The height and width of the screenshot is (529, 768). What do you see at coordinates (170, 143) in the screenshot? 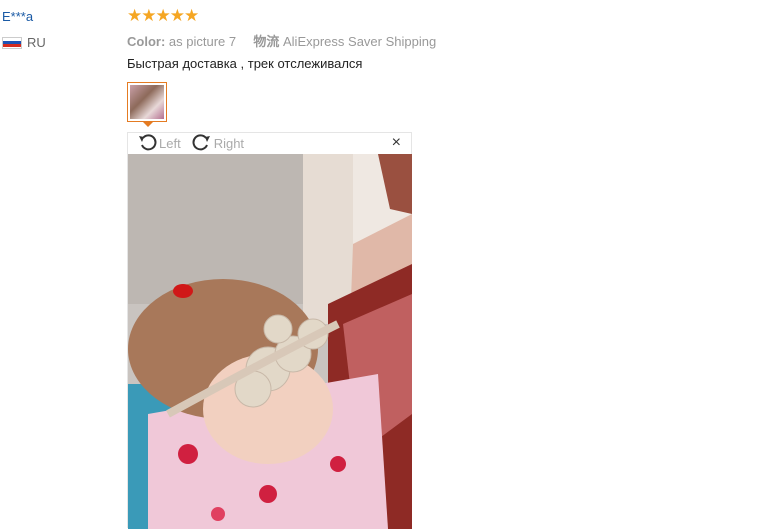
I see `rotate-left-label: Left` at bounding box center [170, 143].